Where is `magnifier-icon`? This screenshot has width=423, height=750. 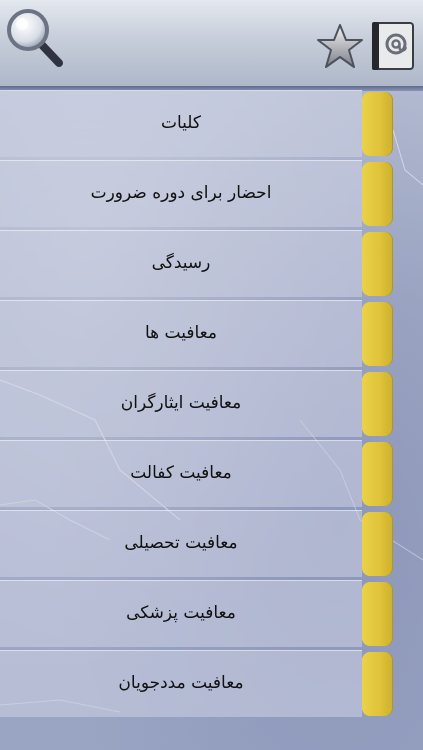 magnifier-icon is located at coordinates (35, 38).